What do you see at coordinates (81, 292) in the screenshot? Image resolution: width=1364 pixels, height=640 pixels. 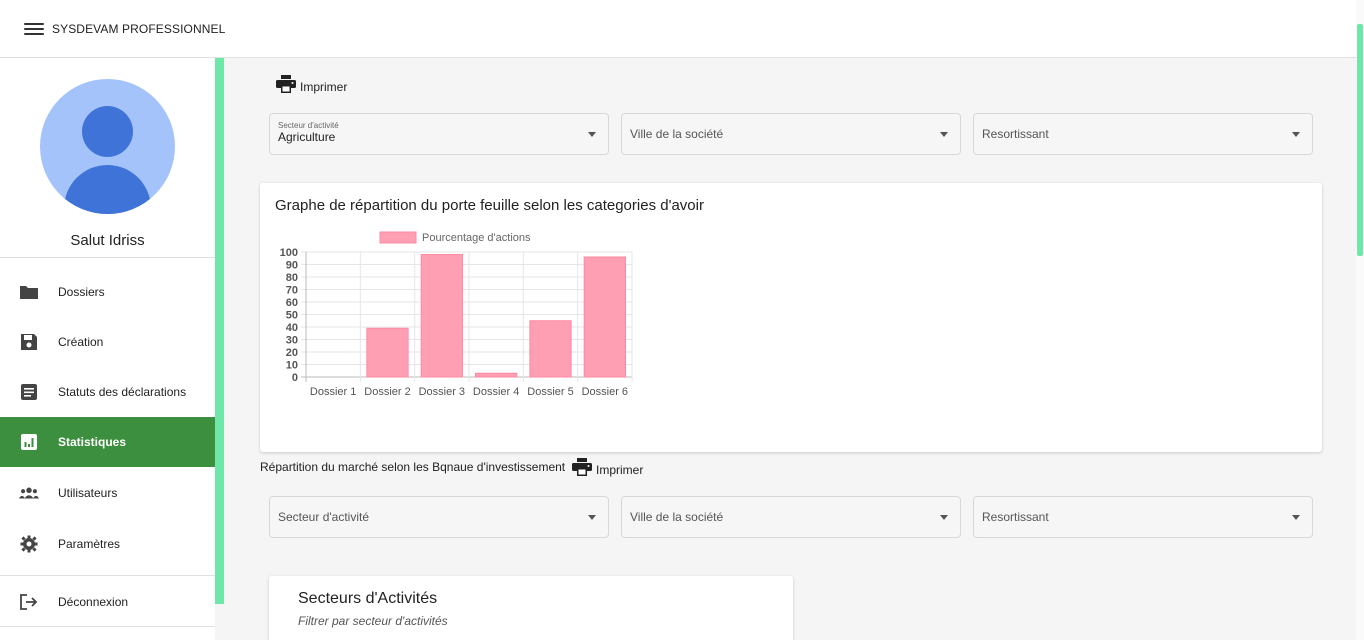 I see `sidebar-item-label: Dossiers` at bounding box center [81, 292].